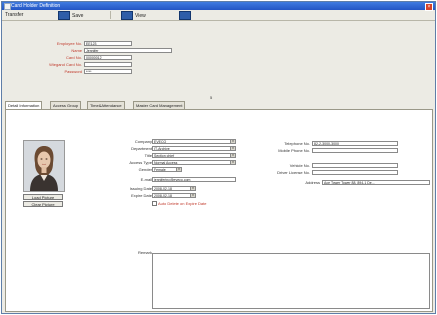  What do you see at coordinates (148, 155) in the screenshot?
I see `title-label: Title` at bounding box center [148, 155].